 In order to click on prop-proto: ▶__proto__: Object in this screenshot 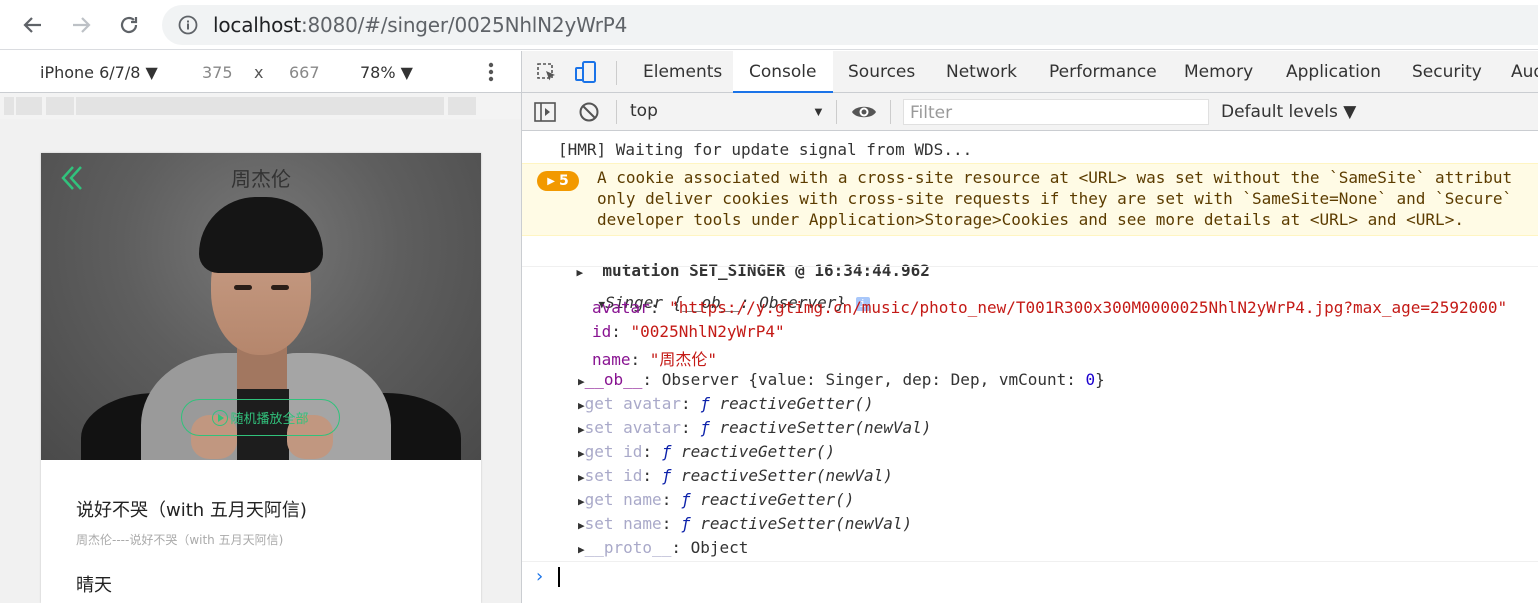, I will do `click(1058, 547)`.